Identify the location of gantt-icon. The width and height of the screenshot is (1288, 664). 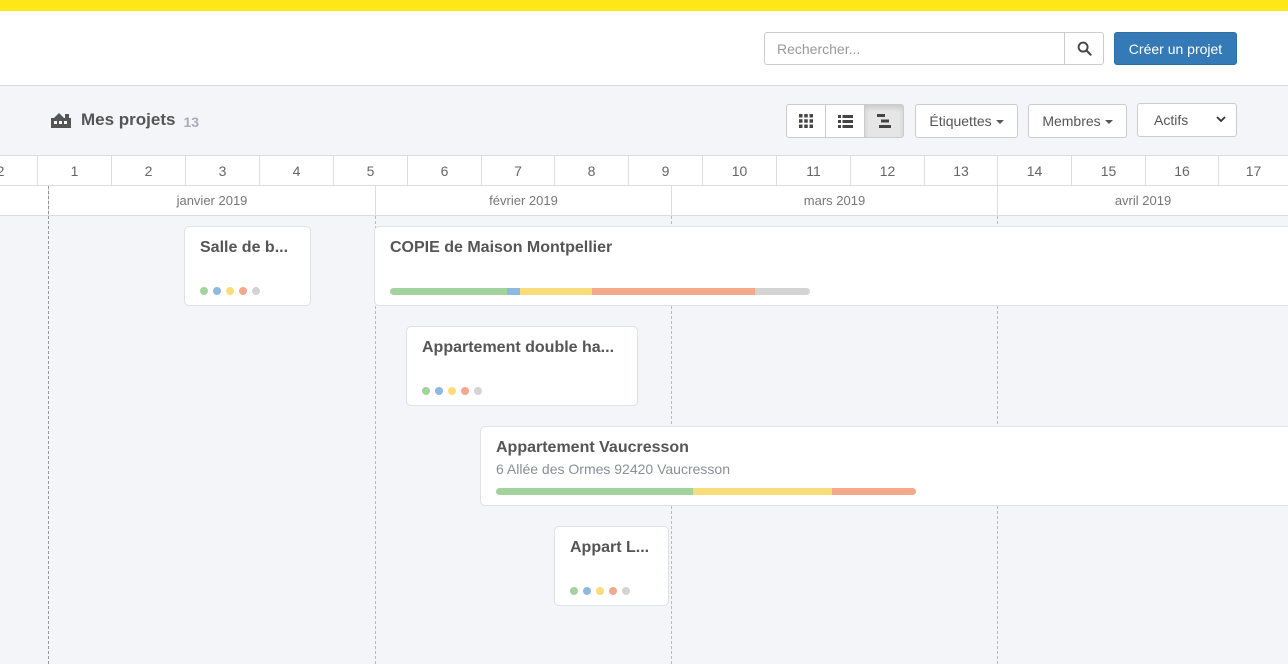
(883, 121).